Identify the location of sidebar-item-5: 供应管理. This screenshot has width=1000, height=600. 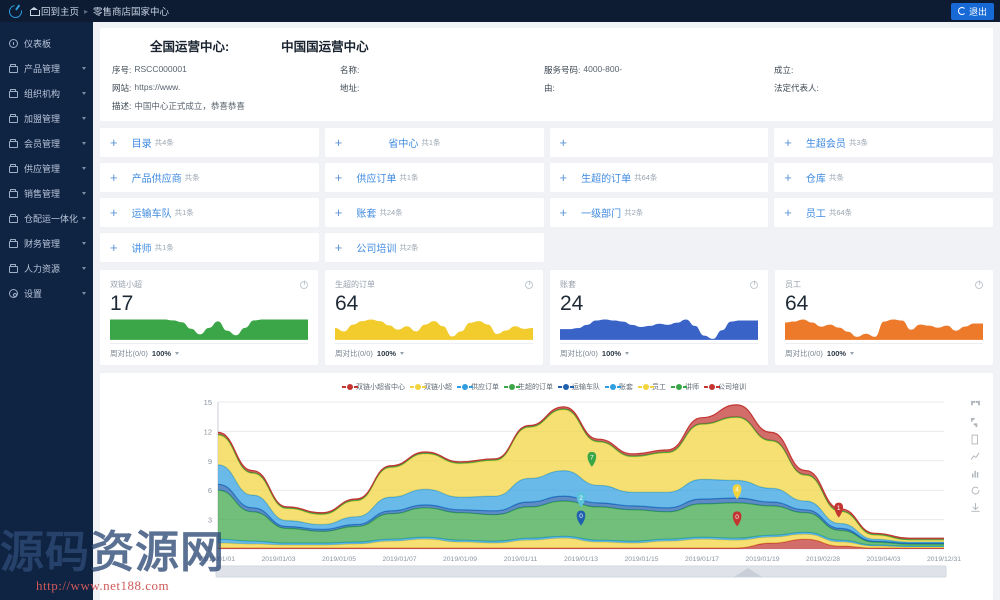
(46, 168).